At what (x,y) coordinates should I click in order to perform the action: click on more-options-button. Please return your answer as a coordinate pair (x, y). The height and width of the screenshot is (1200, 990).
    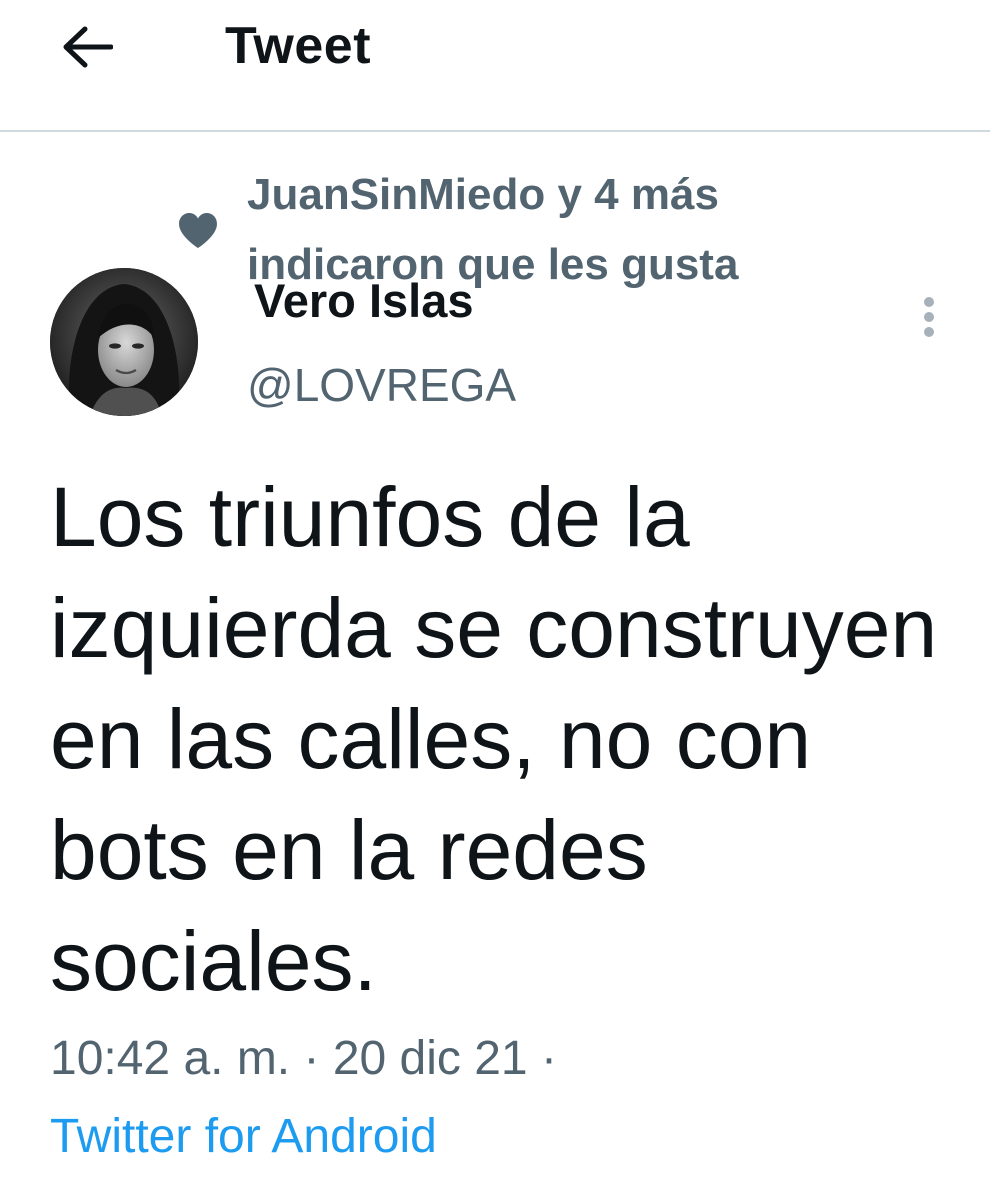
    Looking at the image, I should click on (929, 317).